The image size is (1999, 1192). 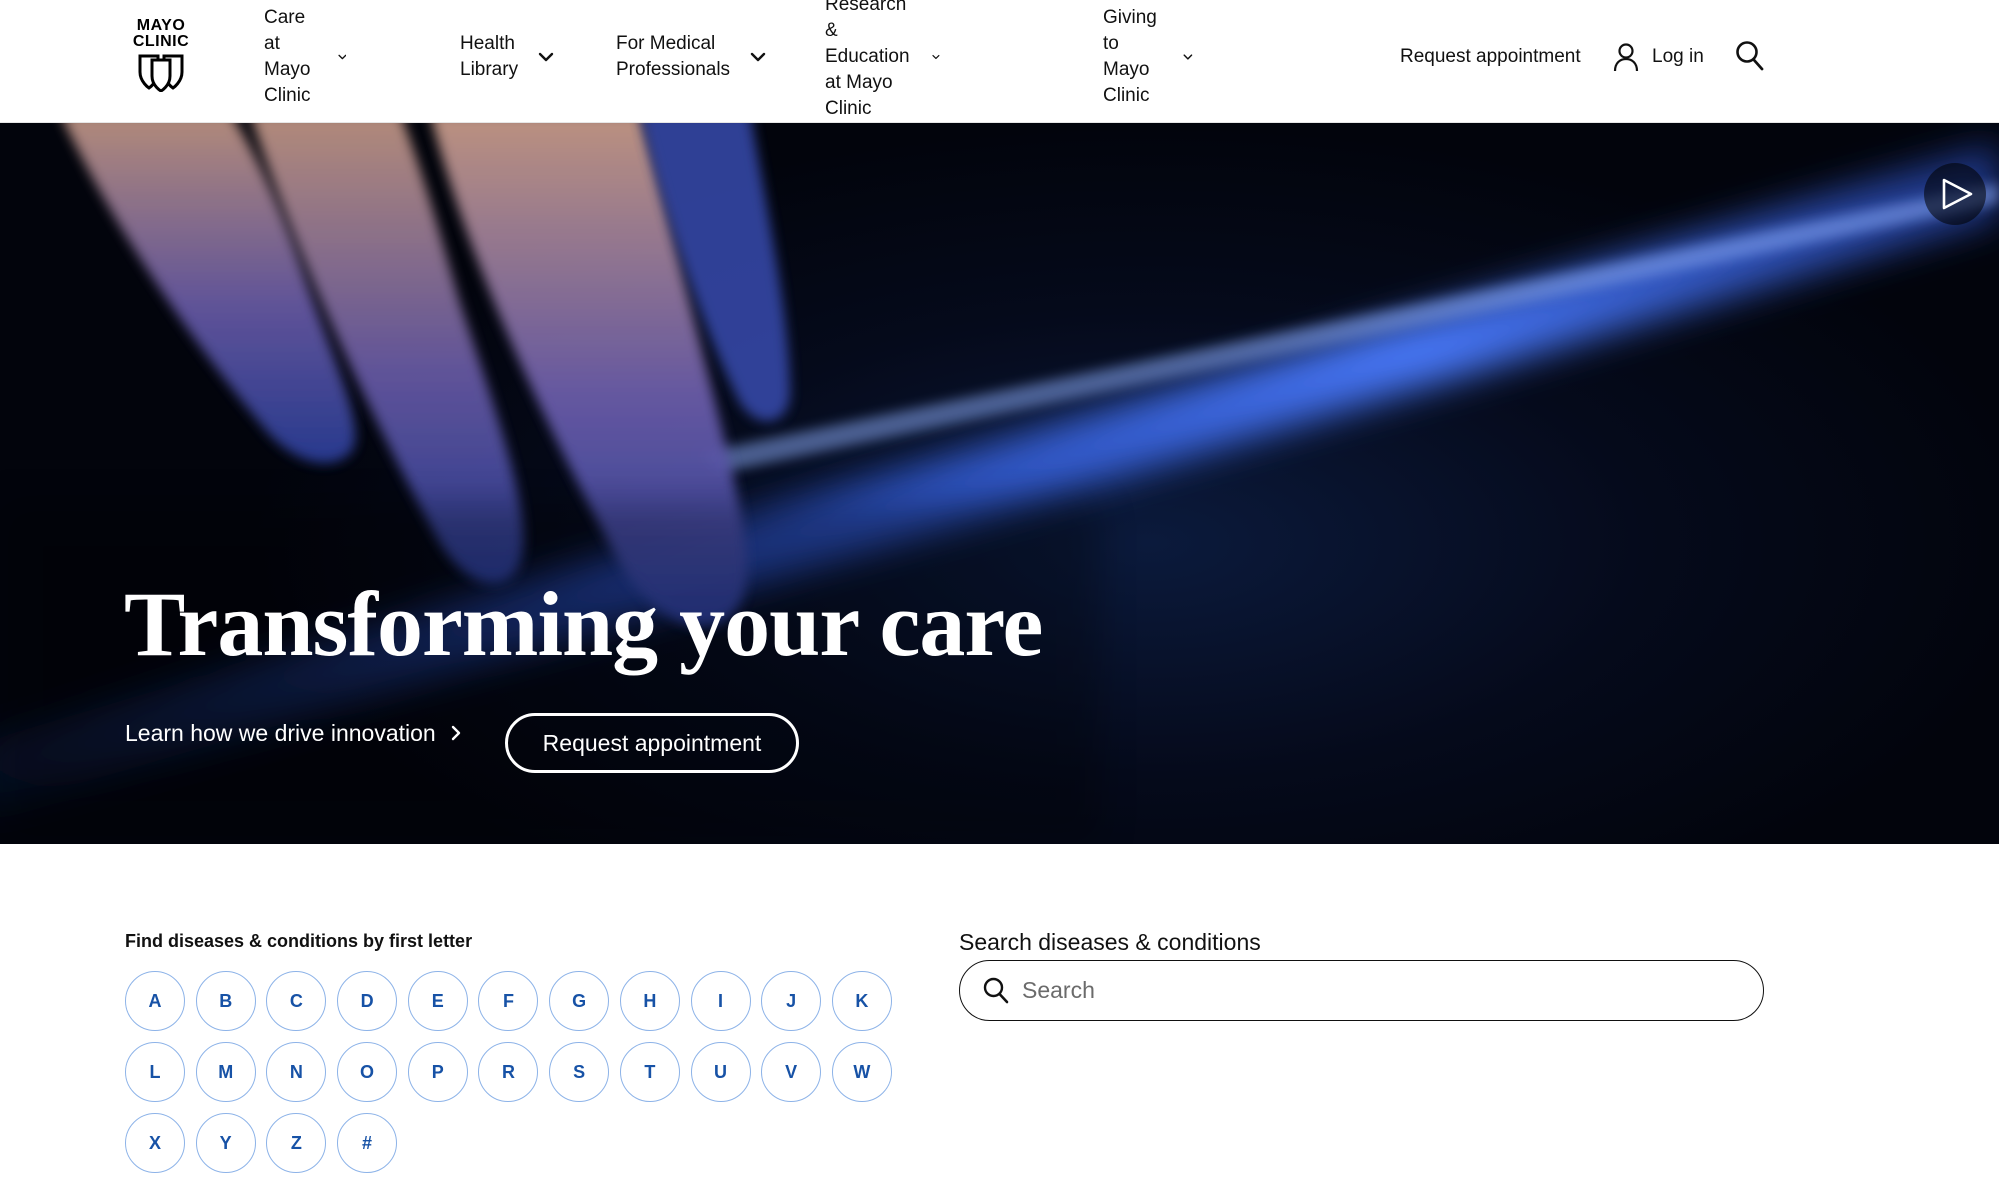 I want to click on request-appointment-link: Request appointment, so click(x=1490, y=57).